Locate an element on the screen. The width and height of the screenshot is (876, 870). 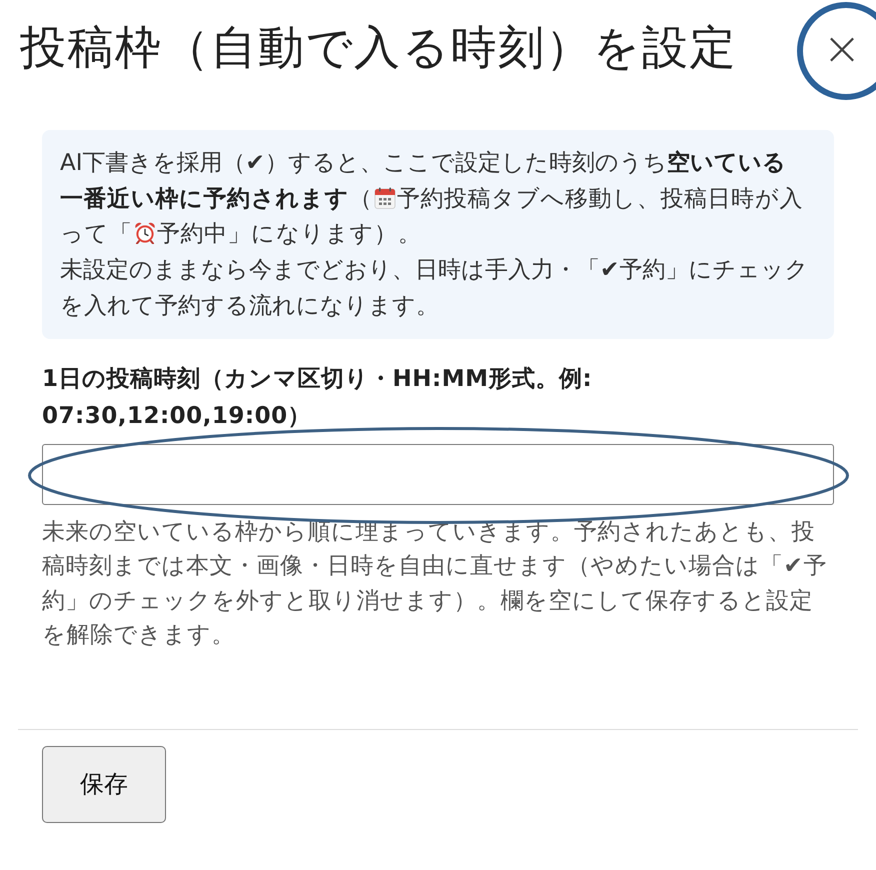
input-field is located at coordinates (438, 474).